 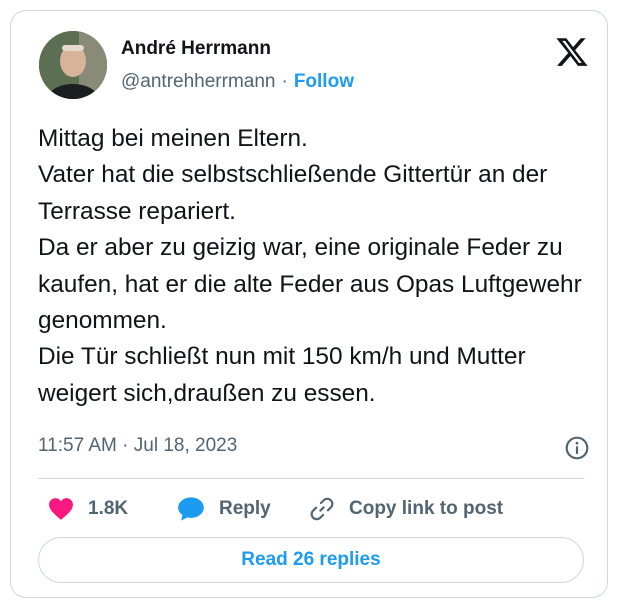 I want to click on author-name: André Herrmann, so click(x=196, y=49).